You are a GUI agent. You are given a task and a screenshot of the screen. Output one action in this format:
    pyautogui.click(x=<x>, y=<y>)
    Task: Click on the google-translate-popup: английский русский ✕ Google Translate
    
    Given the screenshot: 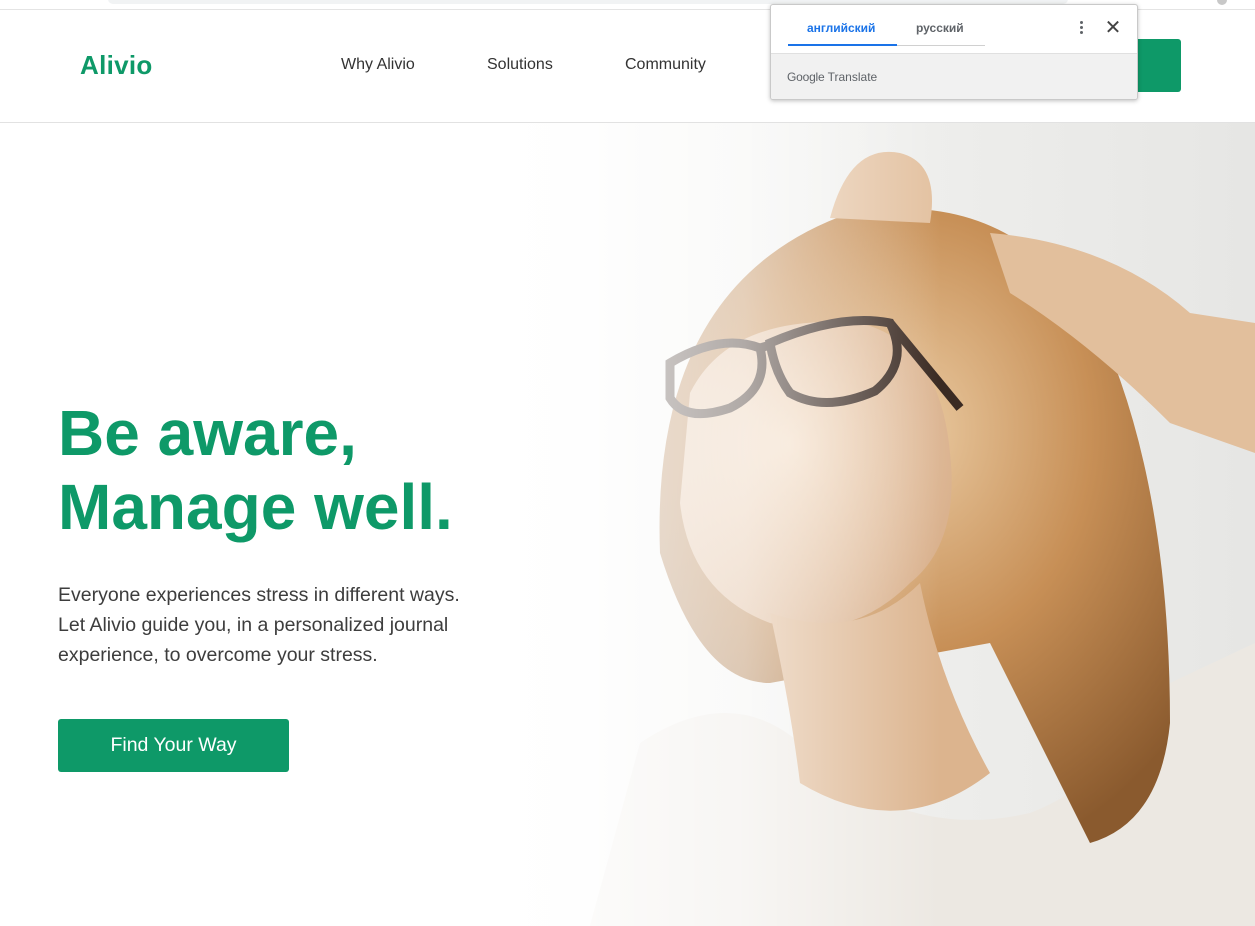 What is the action you would take?
    pyautogui.click(x=954, y=52)
    